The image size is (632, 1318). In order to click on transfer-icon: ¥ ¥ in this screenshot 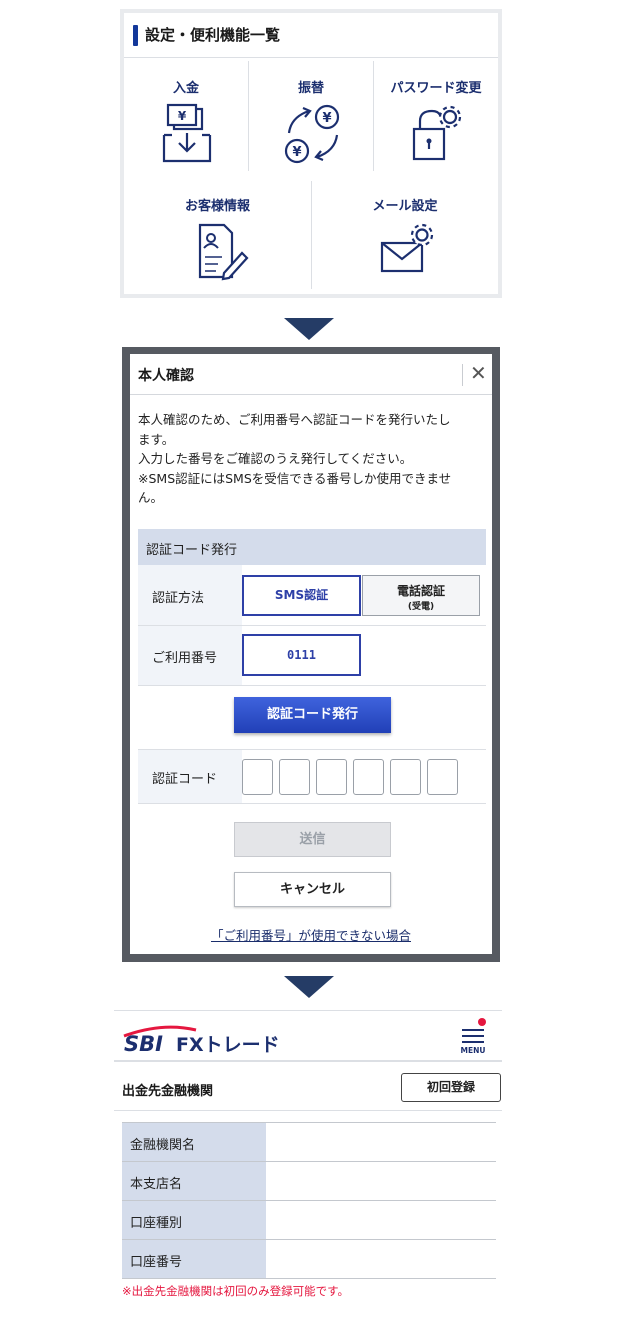, I will do `click(312, 134)`.